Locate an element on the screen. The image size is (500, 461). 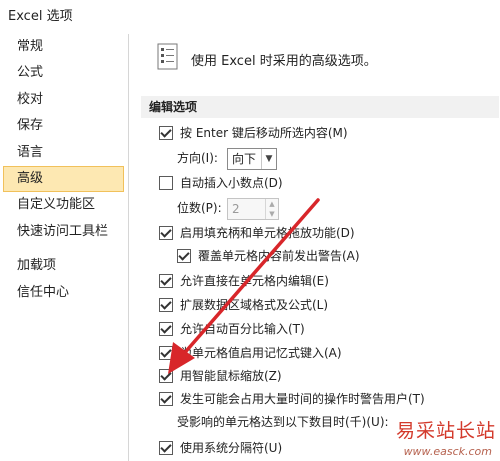
option-label: 覆盖单元格内容前发出警告(A) is located at coordinates (279, 256).